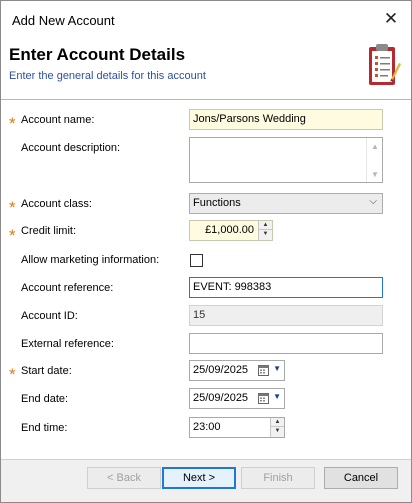 The height and width of the screenshot is (503, 412). What do you see at coordinates (278, 478) in the screenshot?
I see `finish-button: Finish` at bounding box center [278, 478].